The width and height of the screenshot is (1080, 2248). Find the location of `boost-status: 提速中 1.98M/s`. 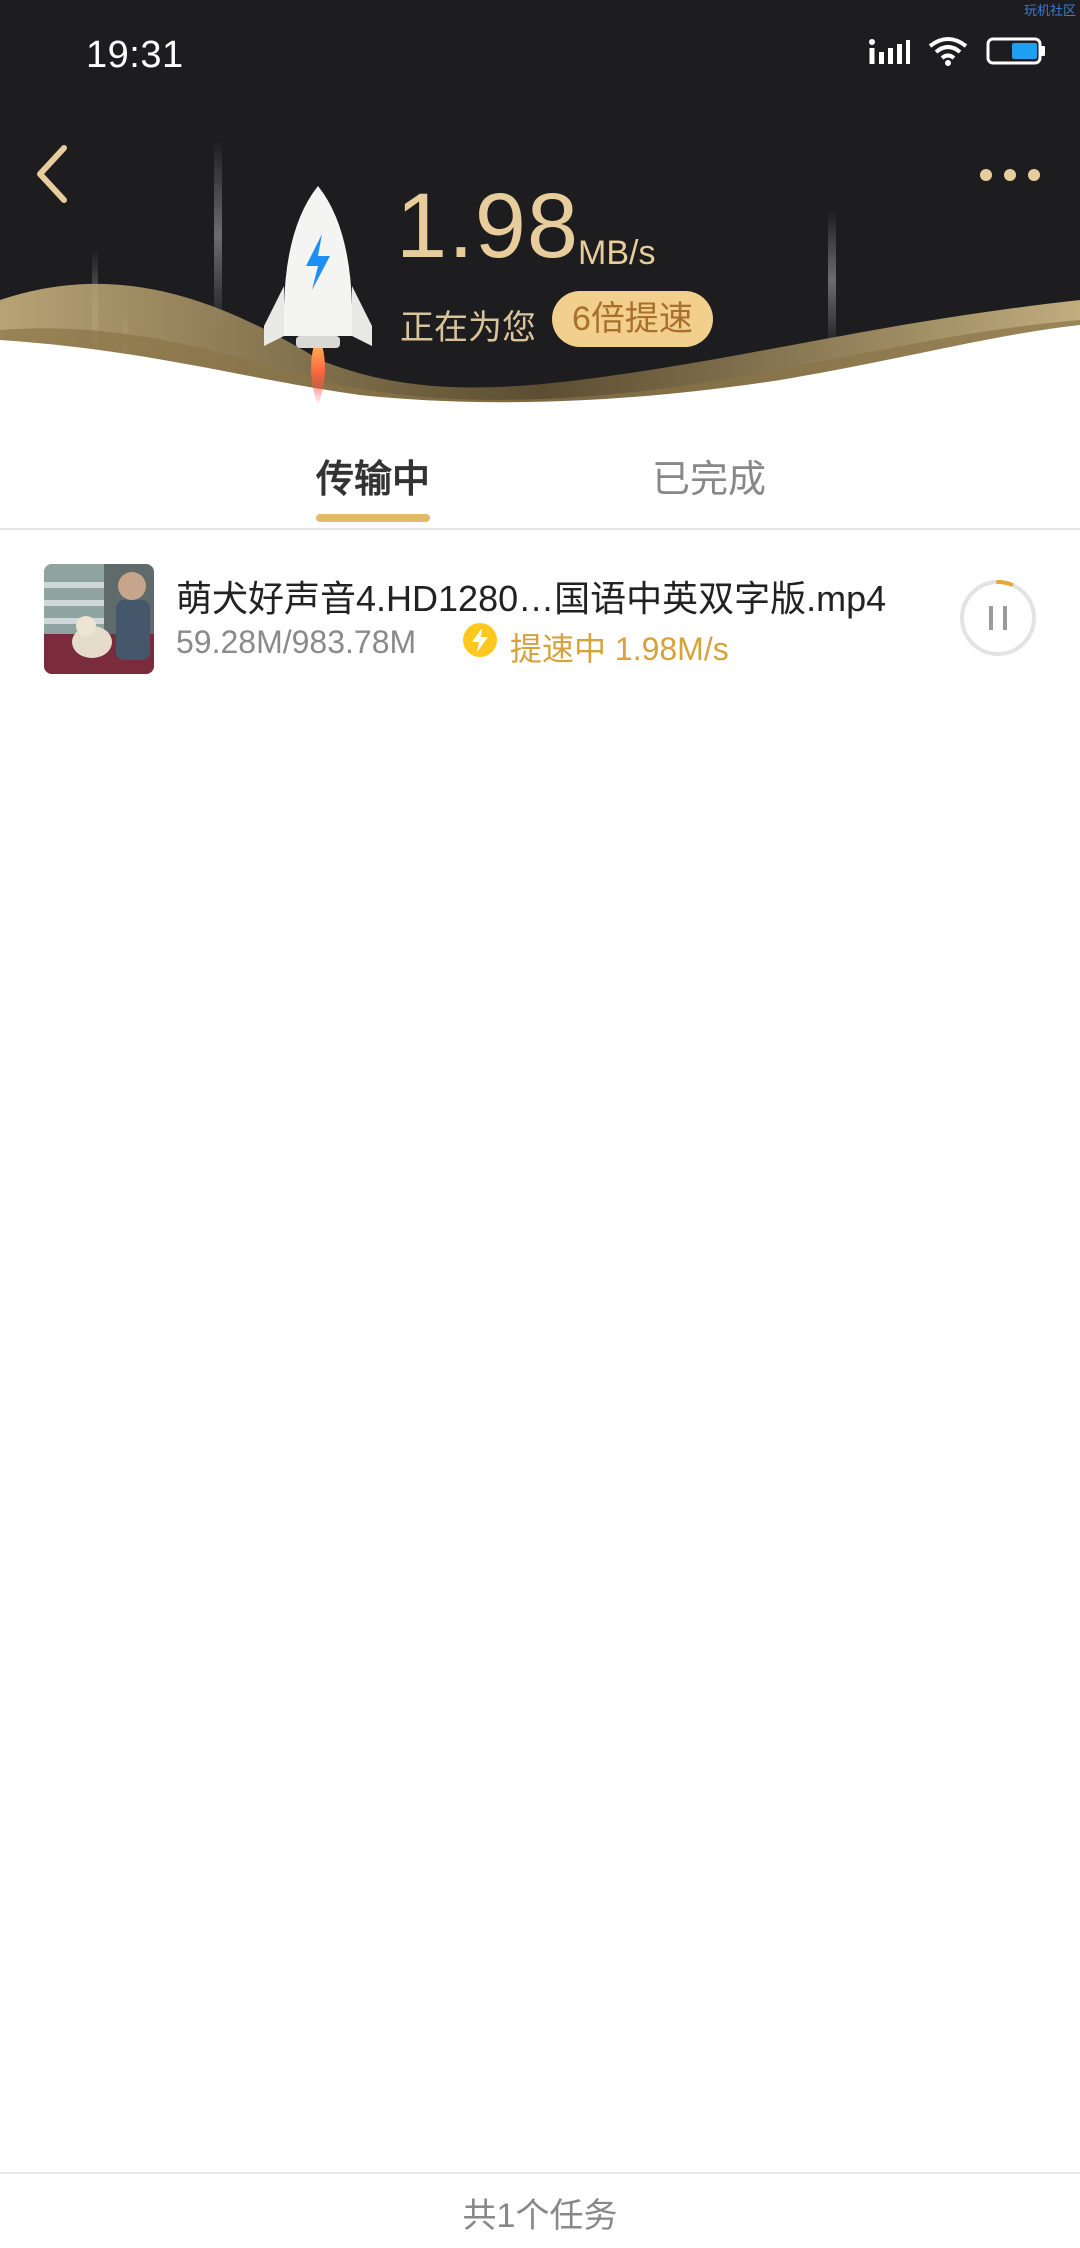

boost-status: 提速中 1.98M/s is located at coordinates (619, 649).